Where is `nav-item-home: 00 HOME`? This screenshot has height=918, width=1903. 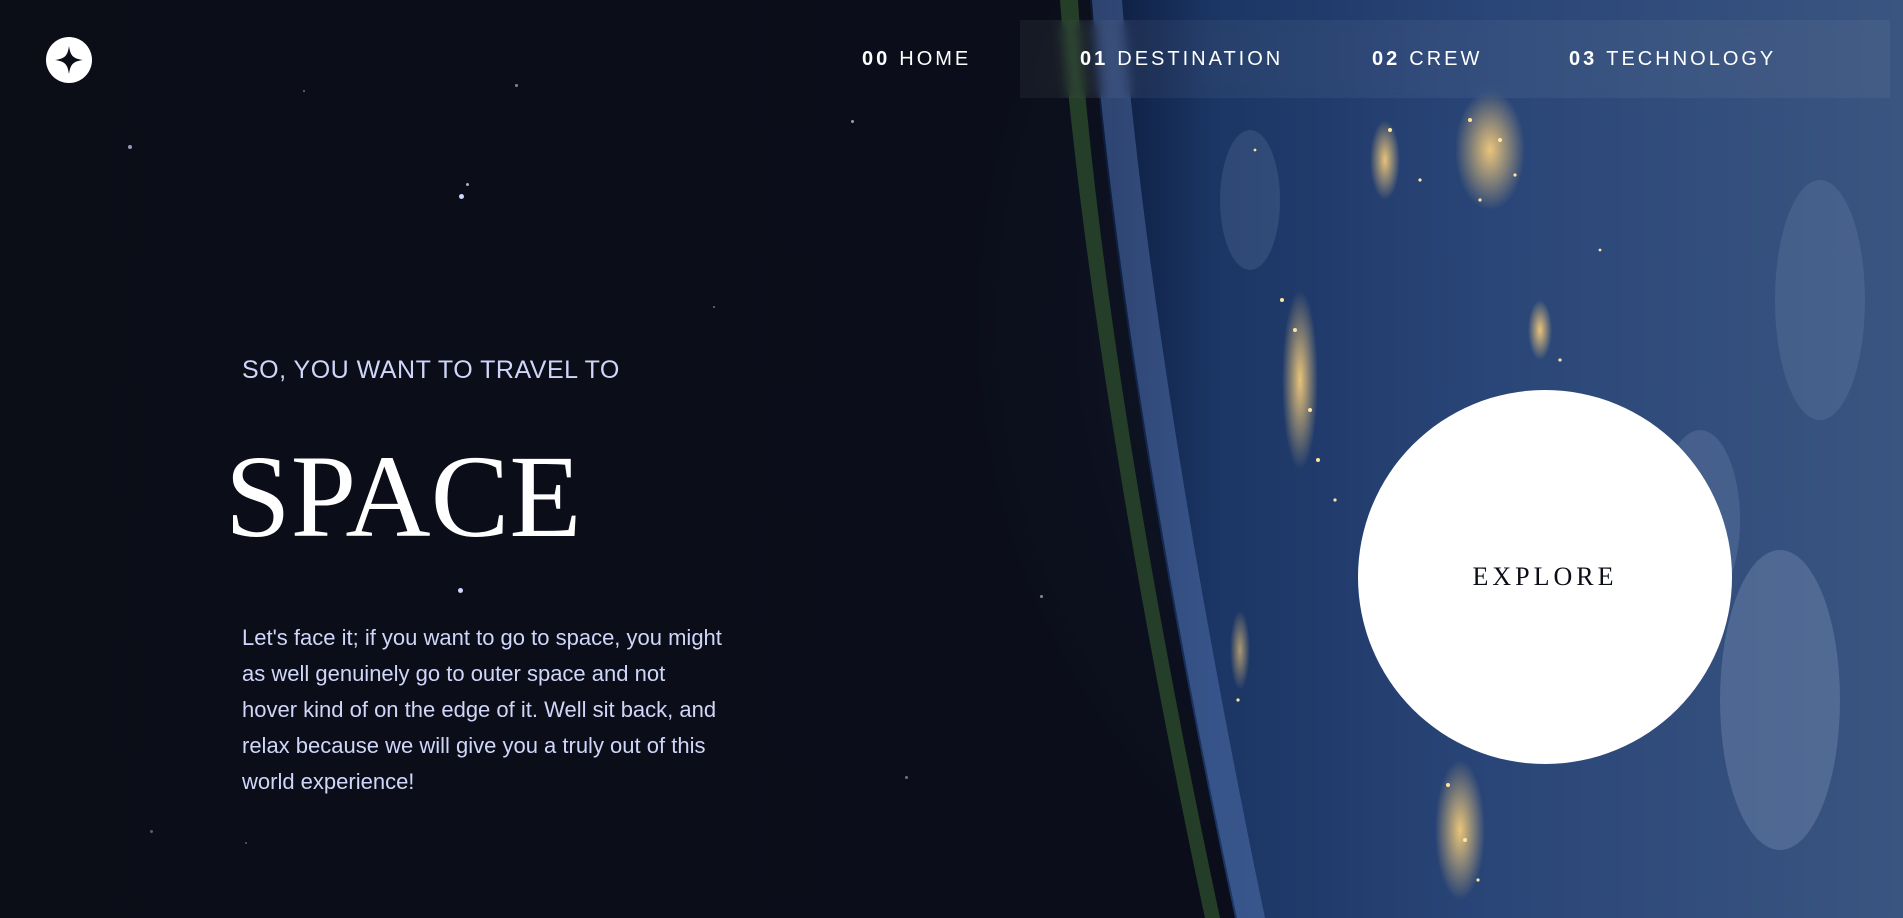 nav-item-home: 00 HOME is located at coordinates (916, 59).